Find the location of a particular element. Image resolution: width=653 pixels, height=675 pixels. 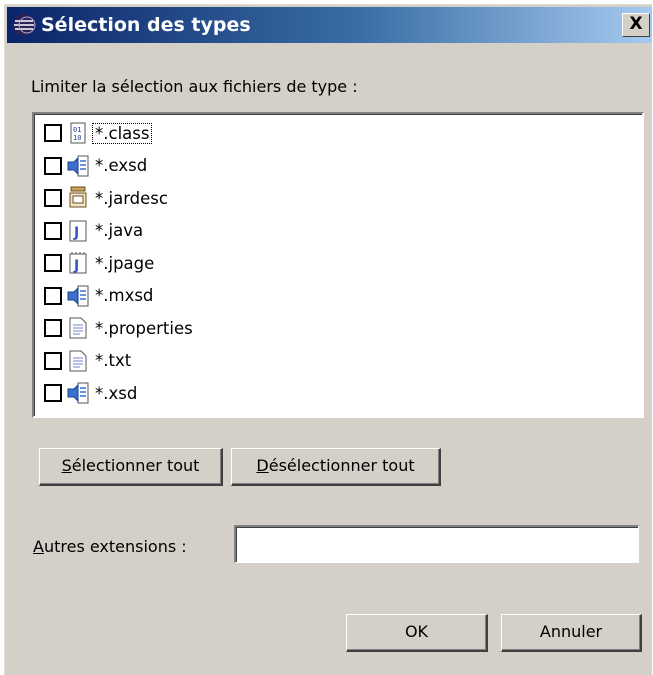

deselect-all-button: Désélectionner tout is located at coordinates (336, 467).